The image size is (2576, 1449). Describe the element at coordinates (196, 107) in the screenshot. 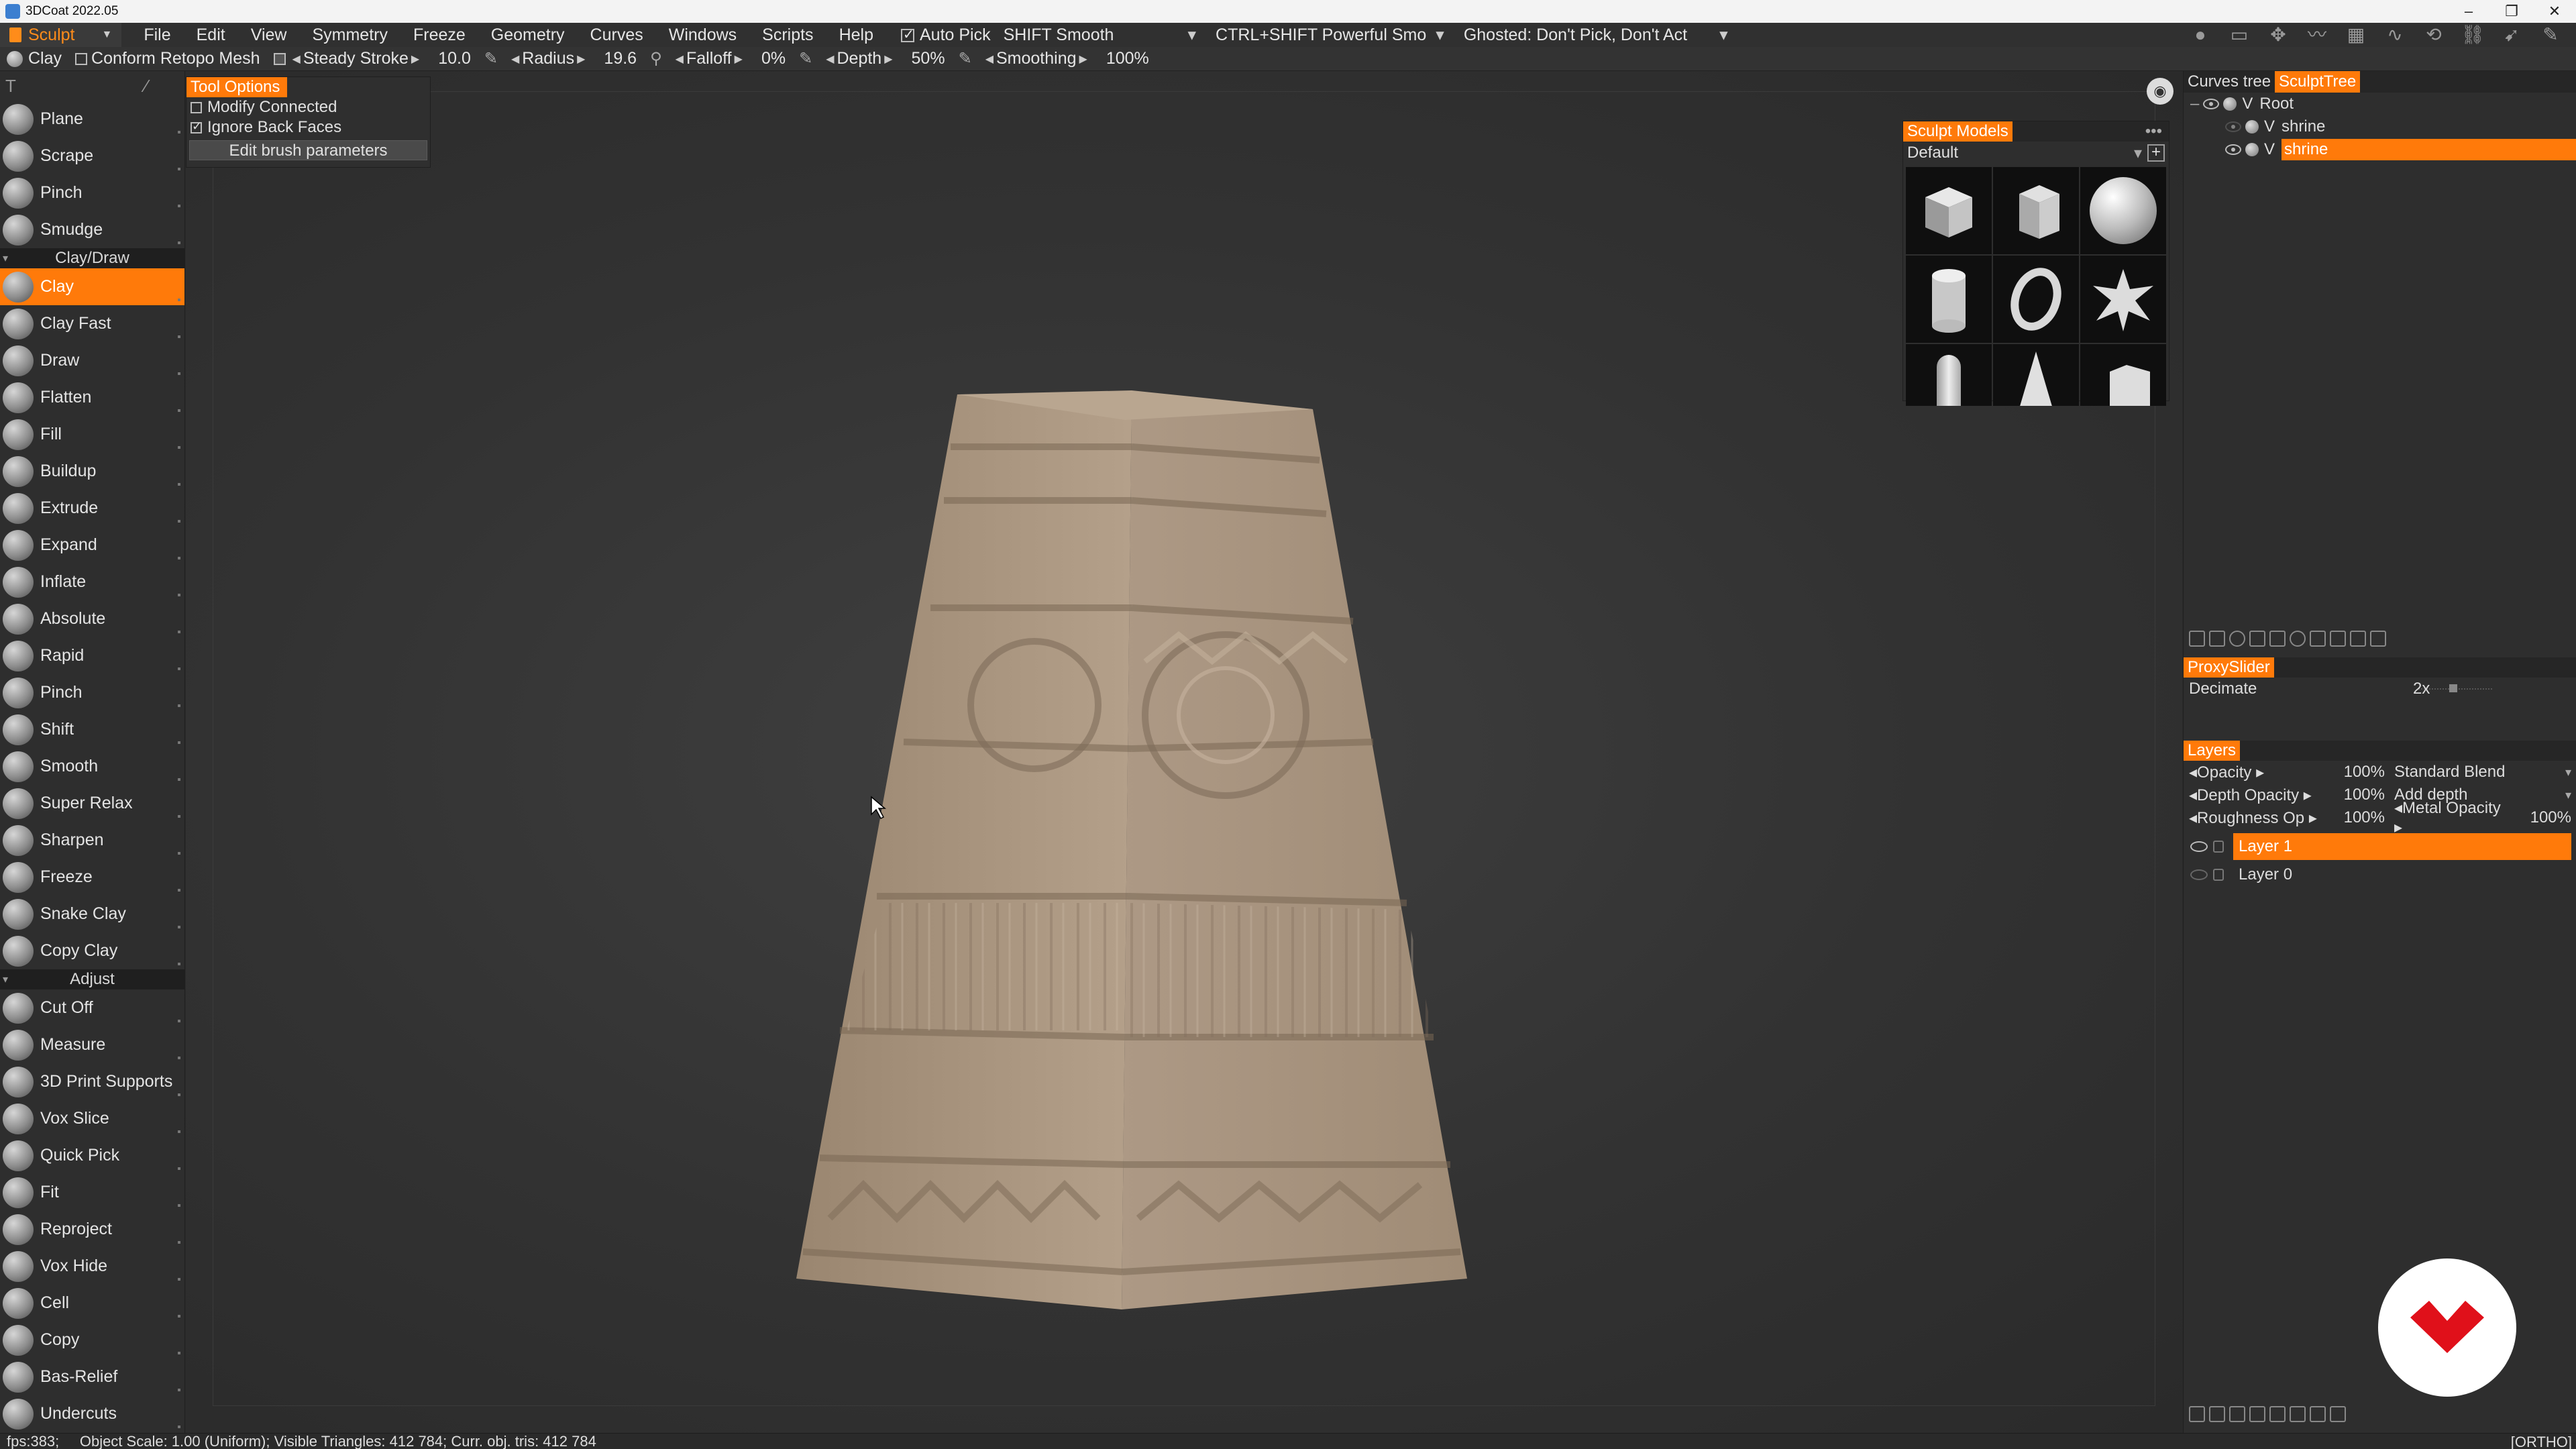

I see `modify-connected-checkbox` at that location.